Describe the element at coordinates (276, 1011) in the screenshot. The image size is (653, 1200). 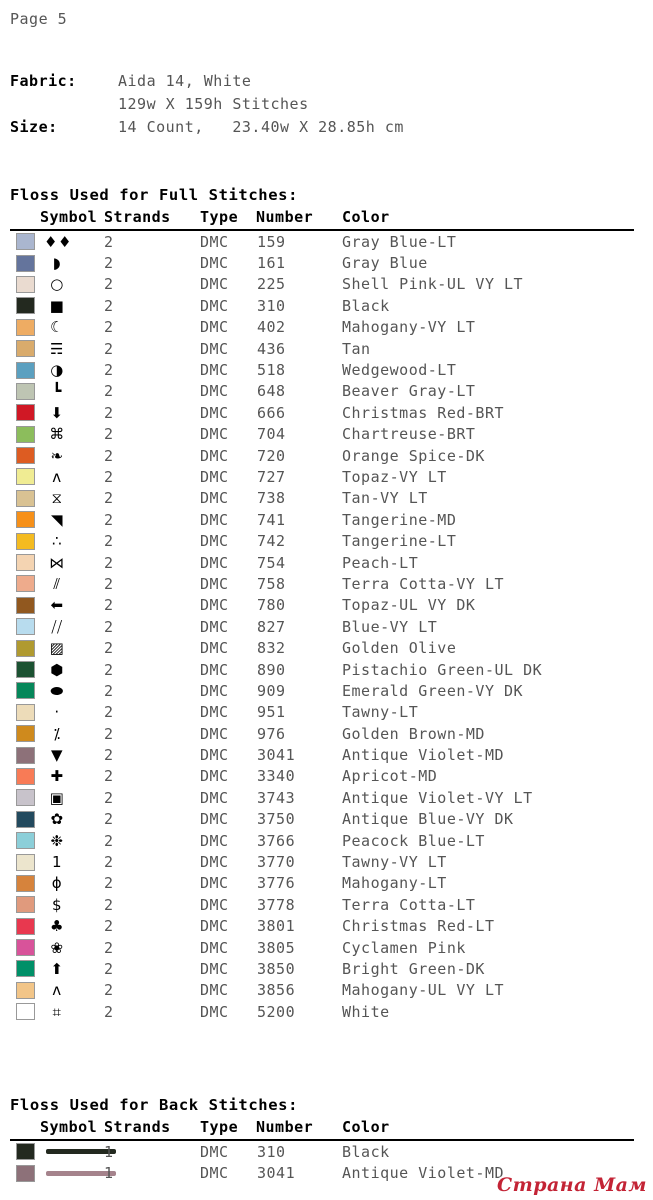
I see `number-cell: 5200` at that location.